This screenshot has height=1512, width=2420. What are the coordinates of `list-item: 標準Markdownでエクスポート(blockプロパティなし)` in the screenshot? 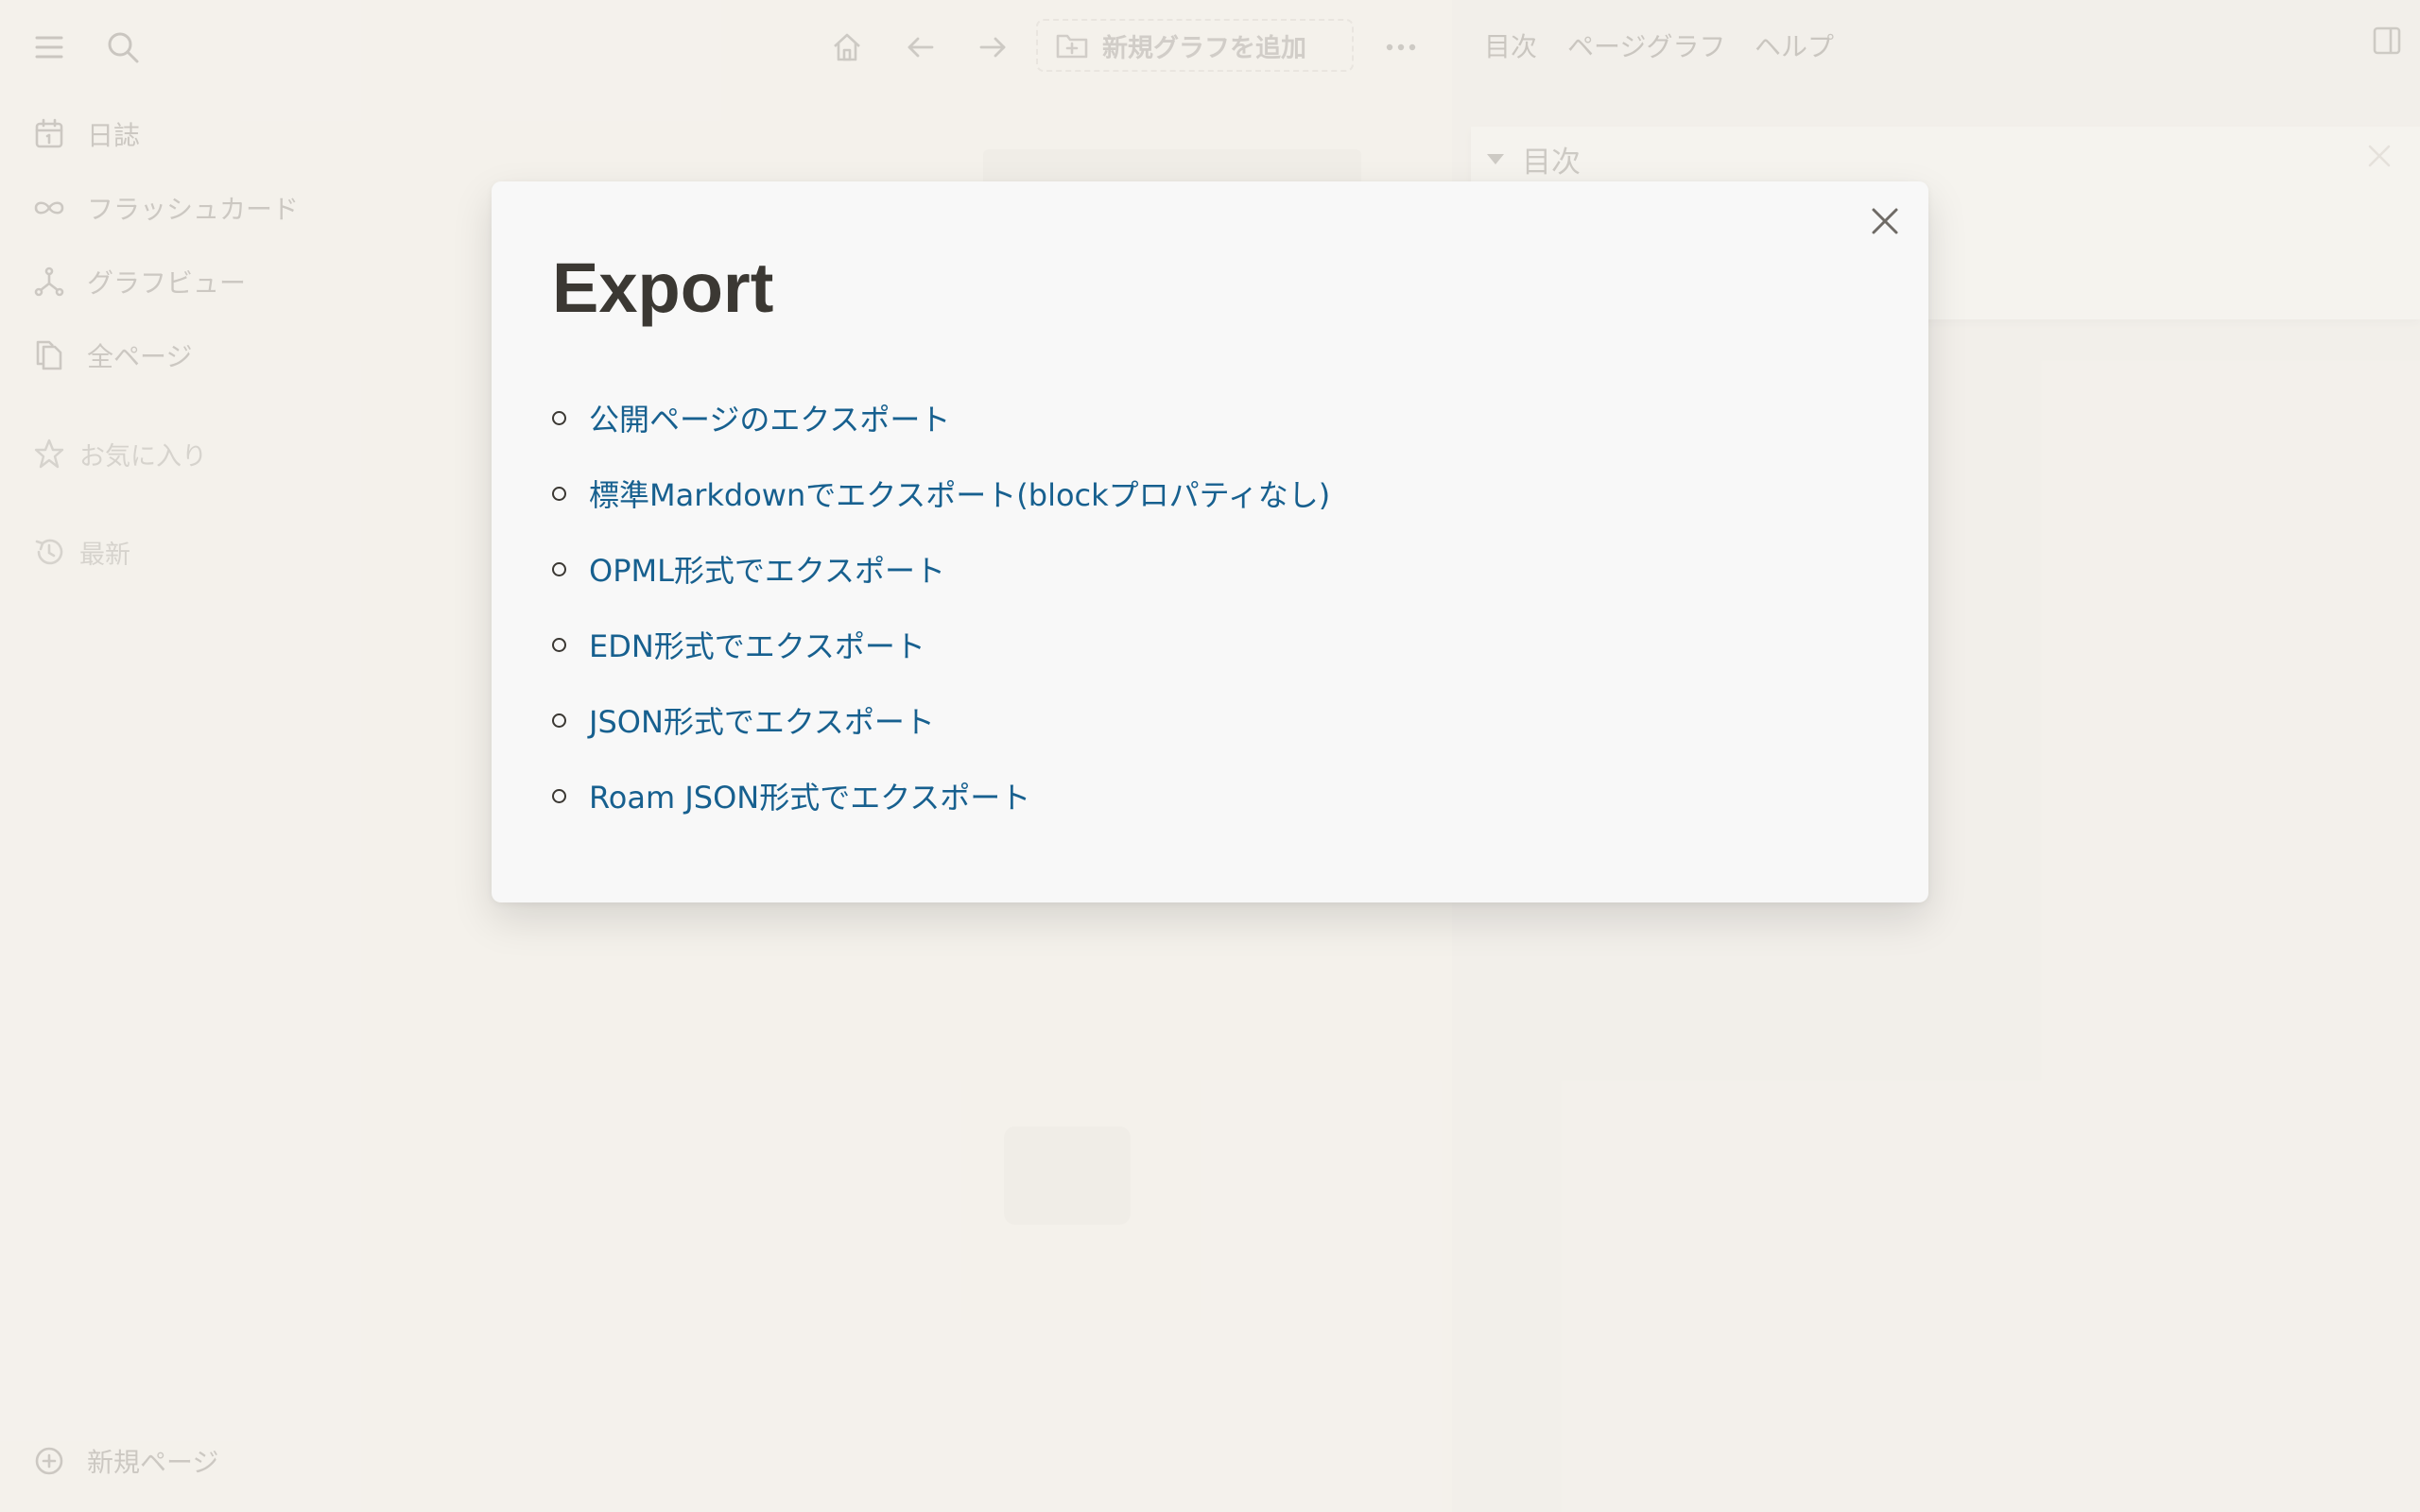 It's located at (941, 493).